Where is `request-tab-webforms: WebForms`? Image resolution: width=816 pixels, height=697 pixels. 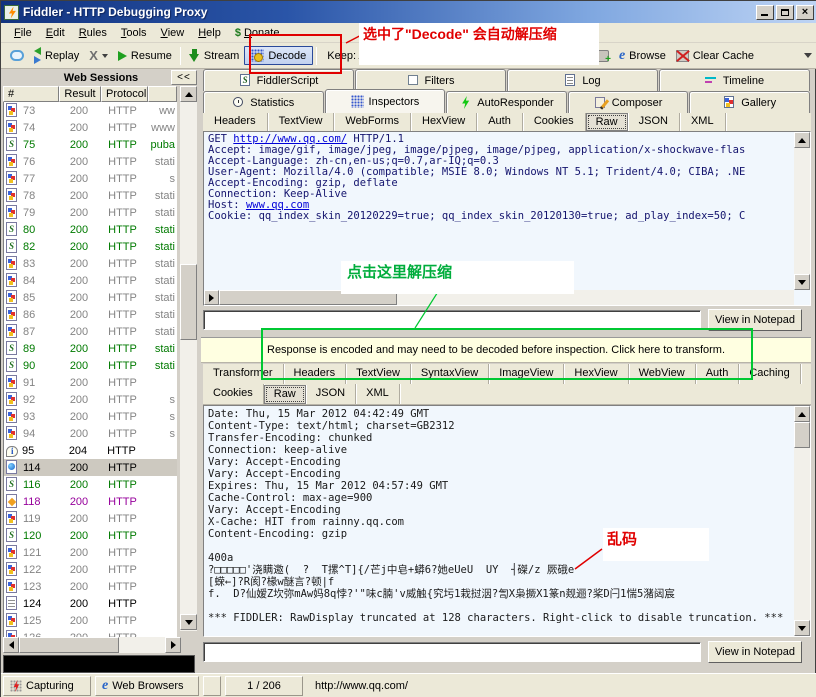
request-tab-webforms: WebForms is located at coordinates (372, 122).